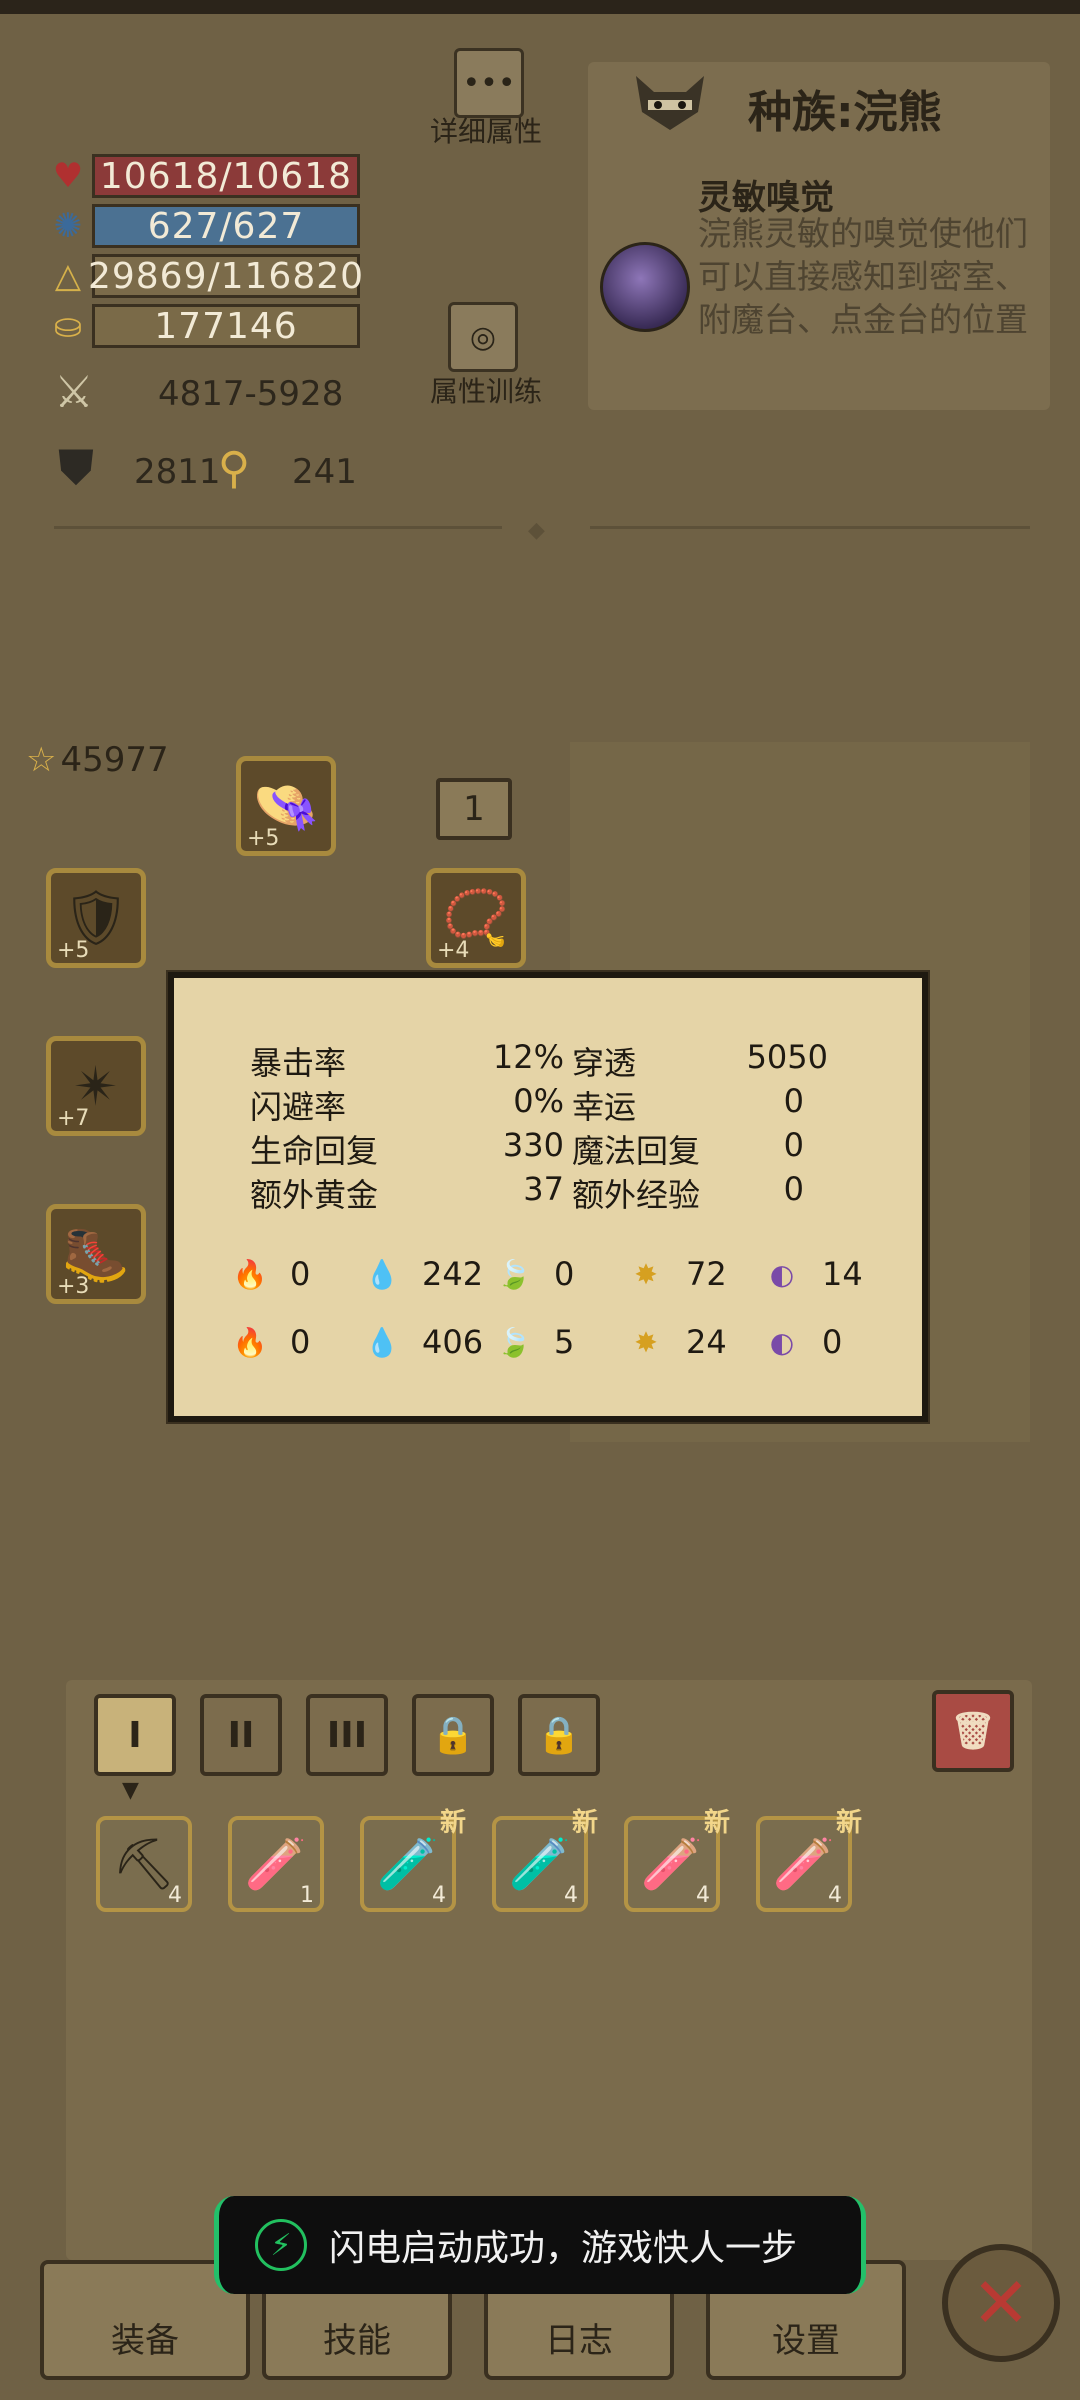  What do you see at coordinates (96, 1254) in the screenshot?
I see `equip-slot-boots: 🥾 +3` at bounding box center [96, 1254].